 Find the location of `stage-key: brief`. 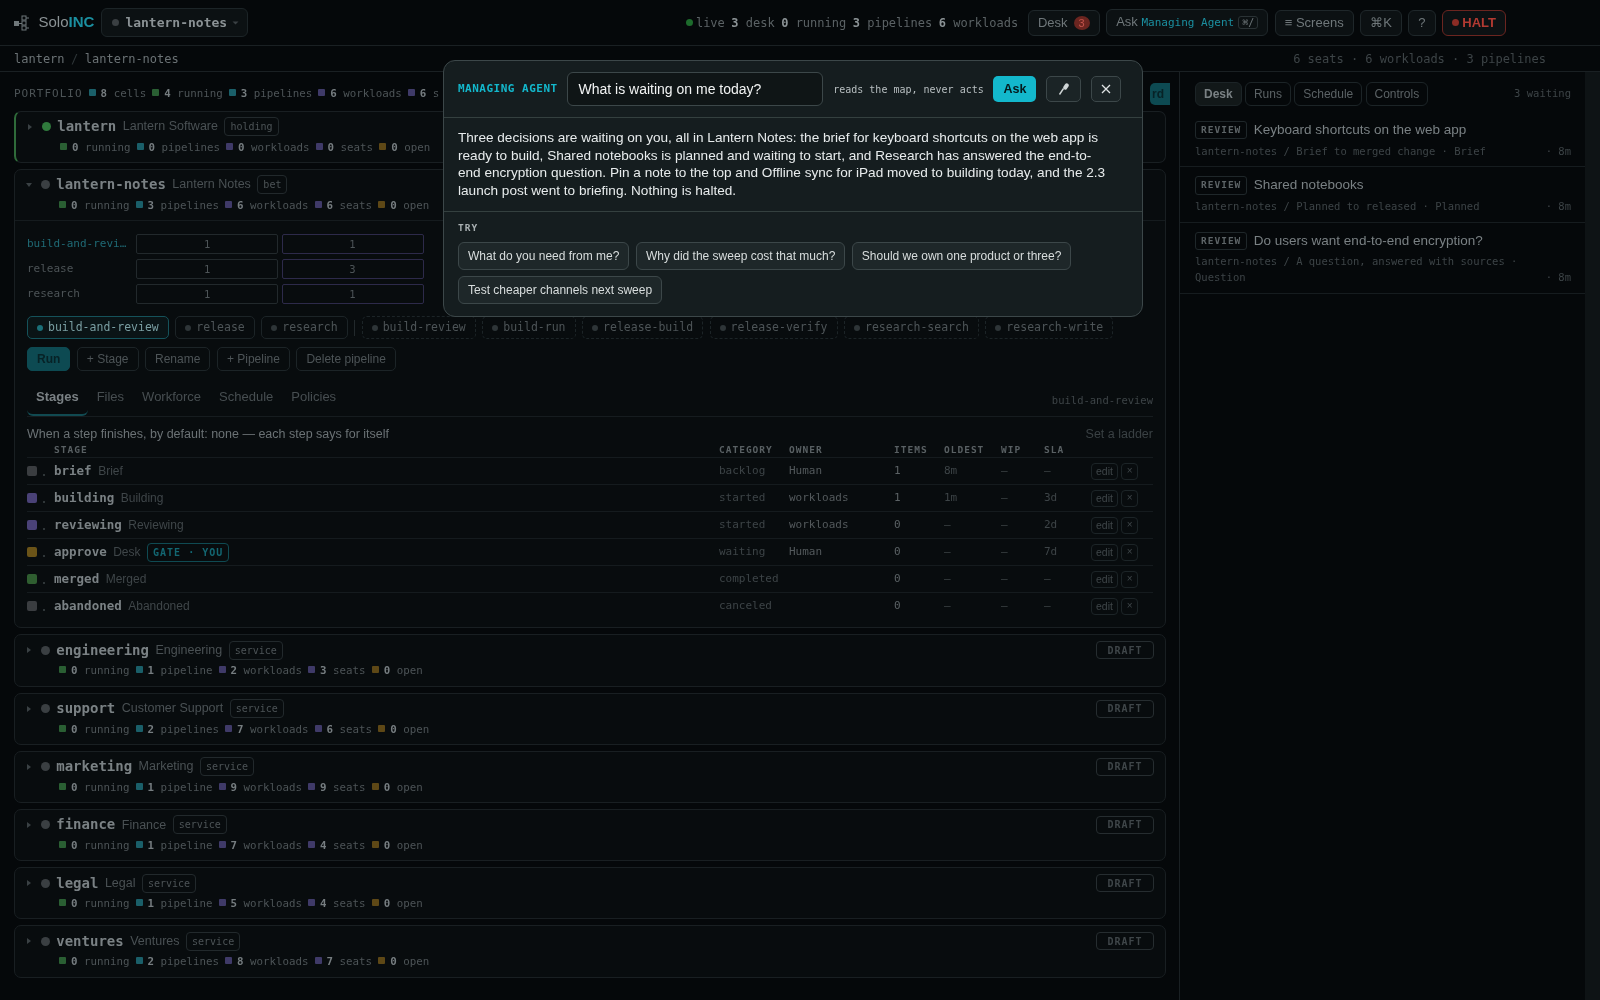

stage-key: brief is located at coordinates (73, 471).